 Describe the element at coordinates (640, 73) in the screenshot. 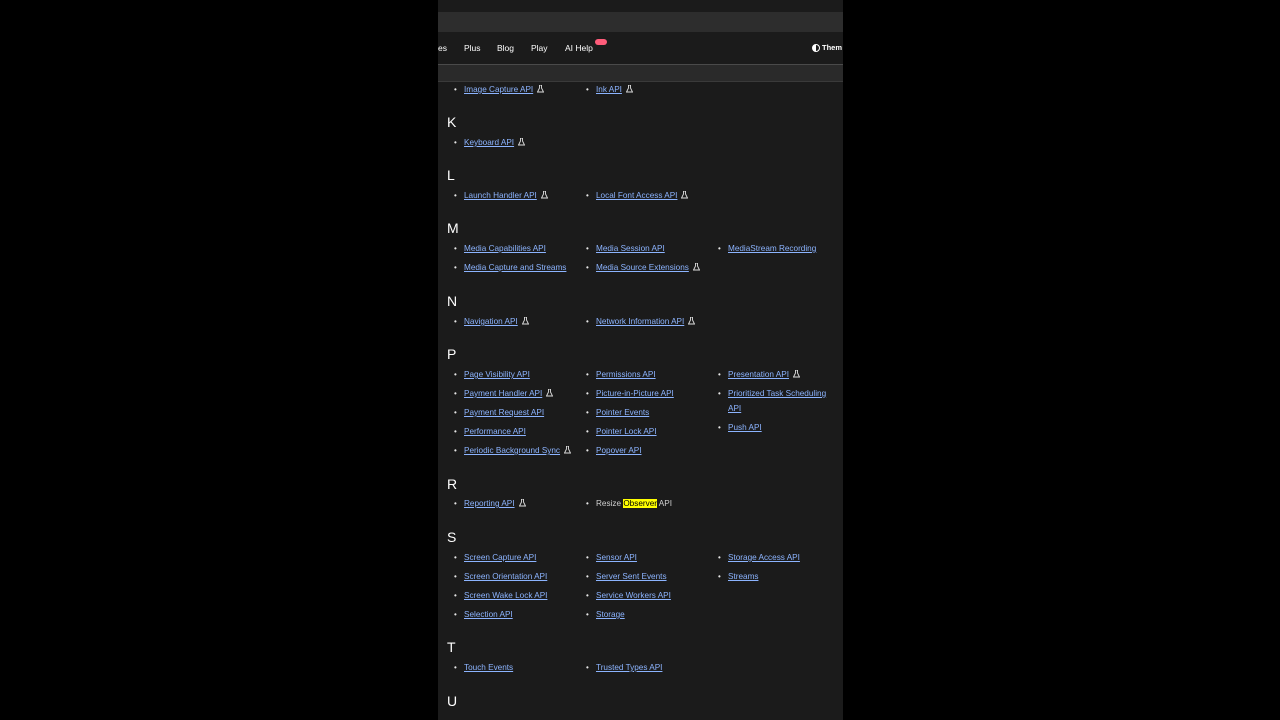

I see `secondary-toolbar` at that location.